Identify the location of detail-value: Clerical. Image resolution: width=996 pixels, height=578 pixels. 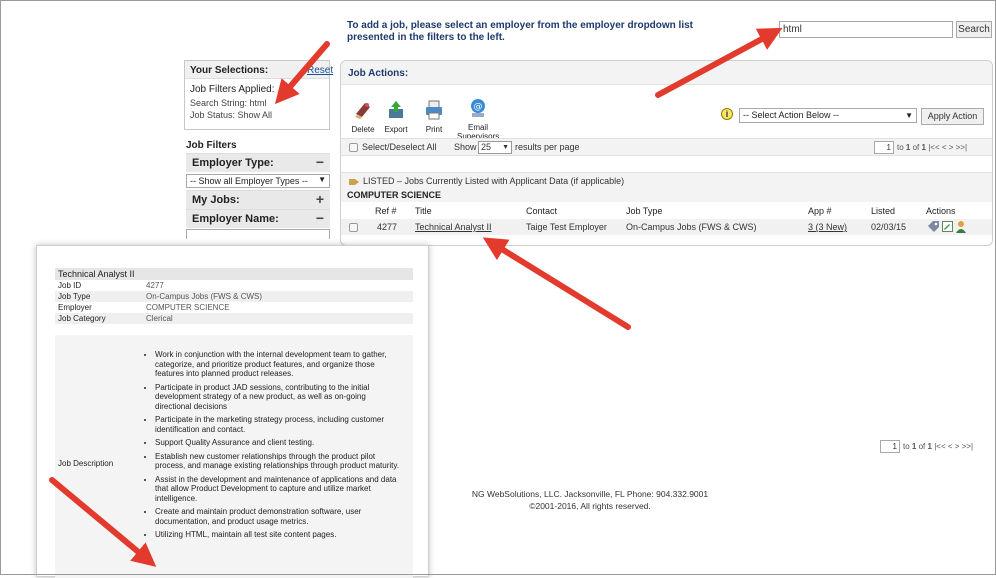
(159, 318).